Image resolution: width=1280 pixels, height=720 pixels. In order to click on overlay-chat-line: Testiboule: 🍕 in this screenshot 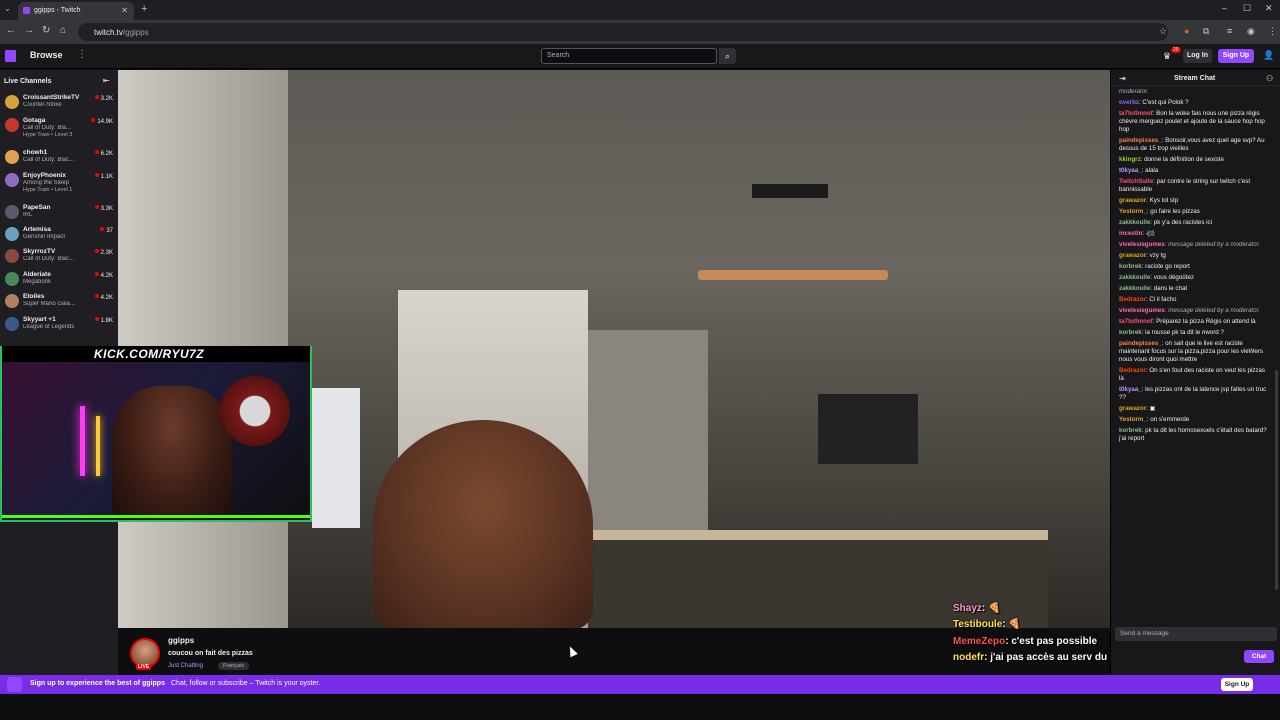, I will do `click(987, 624)`.